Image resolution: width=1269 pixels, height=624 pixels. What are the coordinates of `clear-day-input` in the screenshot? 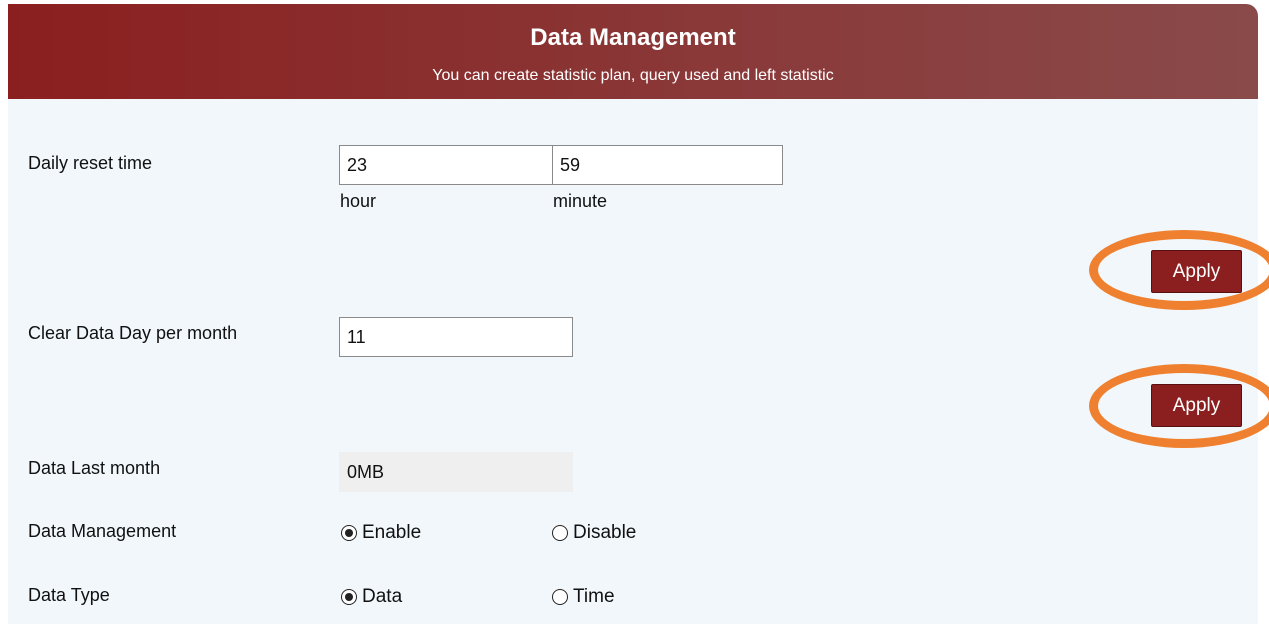 It's located at (456, 337).